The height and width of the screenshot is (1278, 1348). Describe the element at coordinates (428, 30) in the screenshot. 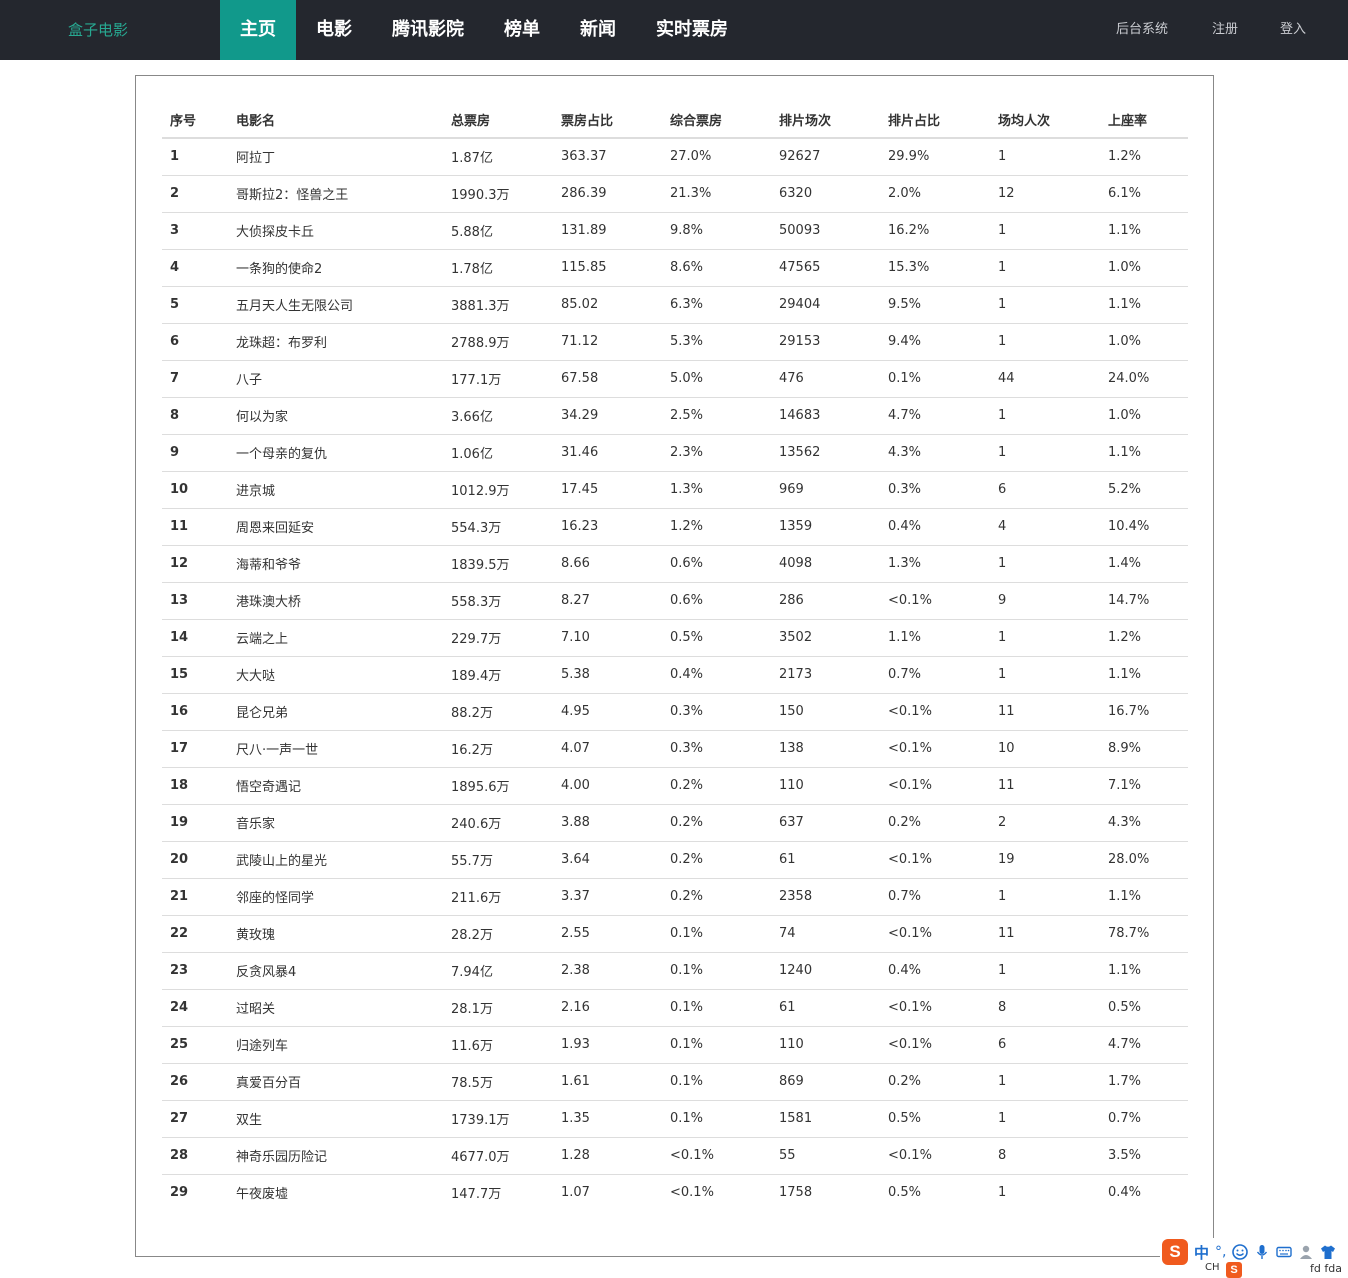

I see `nav-item-tencent-cinema: 腾讯影院` at that location.